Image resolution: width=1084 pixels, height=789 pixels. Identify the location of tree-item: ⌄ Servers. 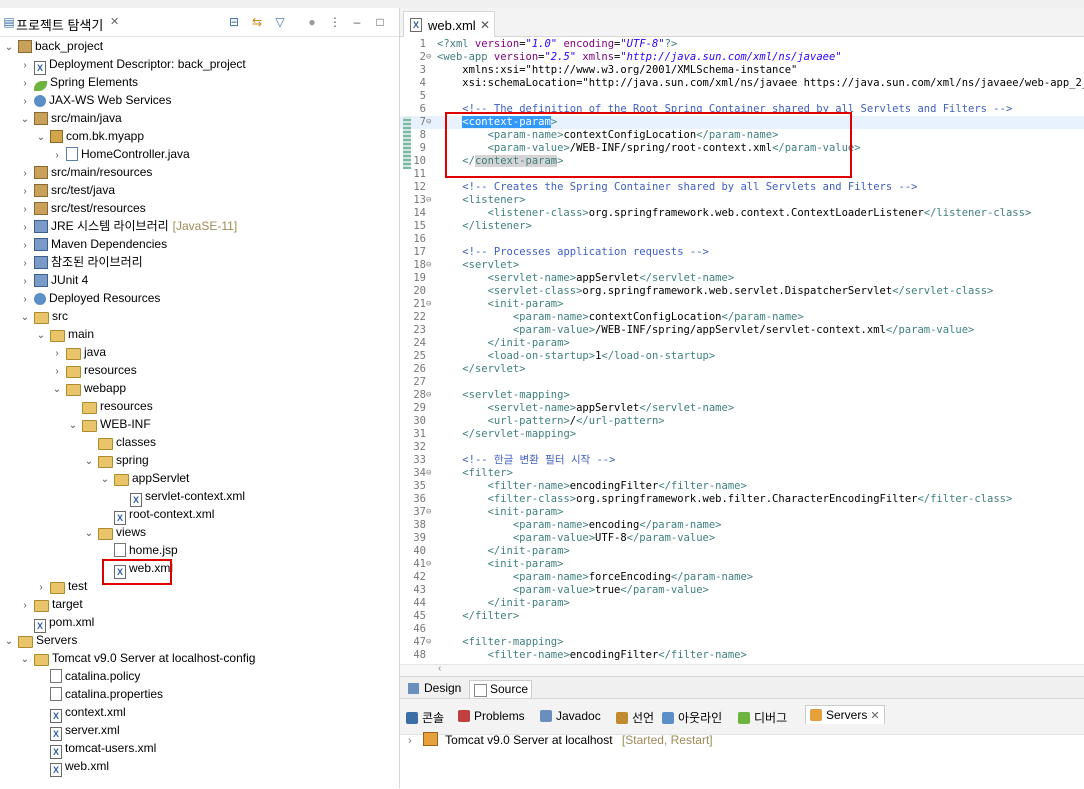
(40, 640).